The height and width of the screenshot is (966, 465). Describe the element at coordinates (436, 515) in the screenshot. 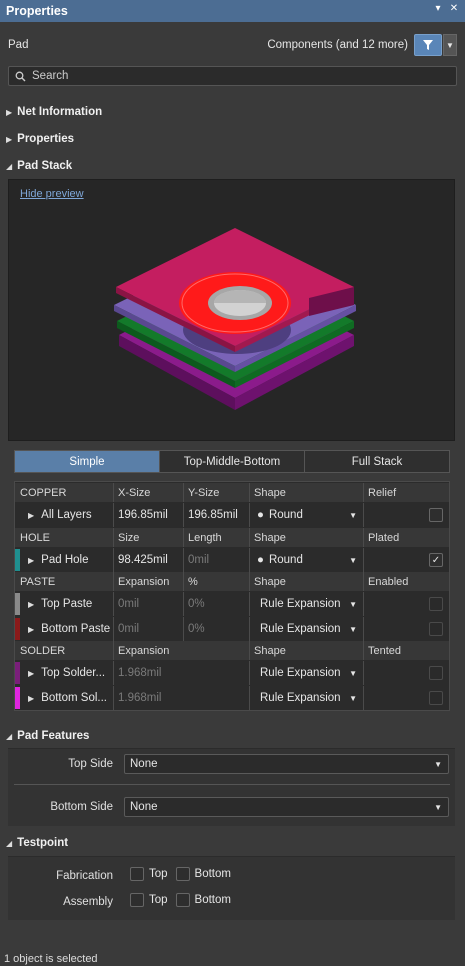

I see `relief-checkbox` at that location.